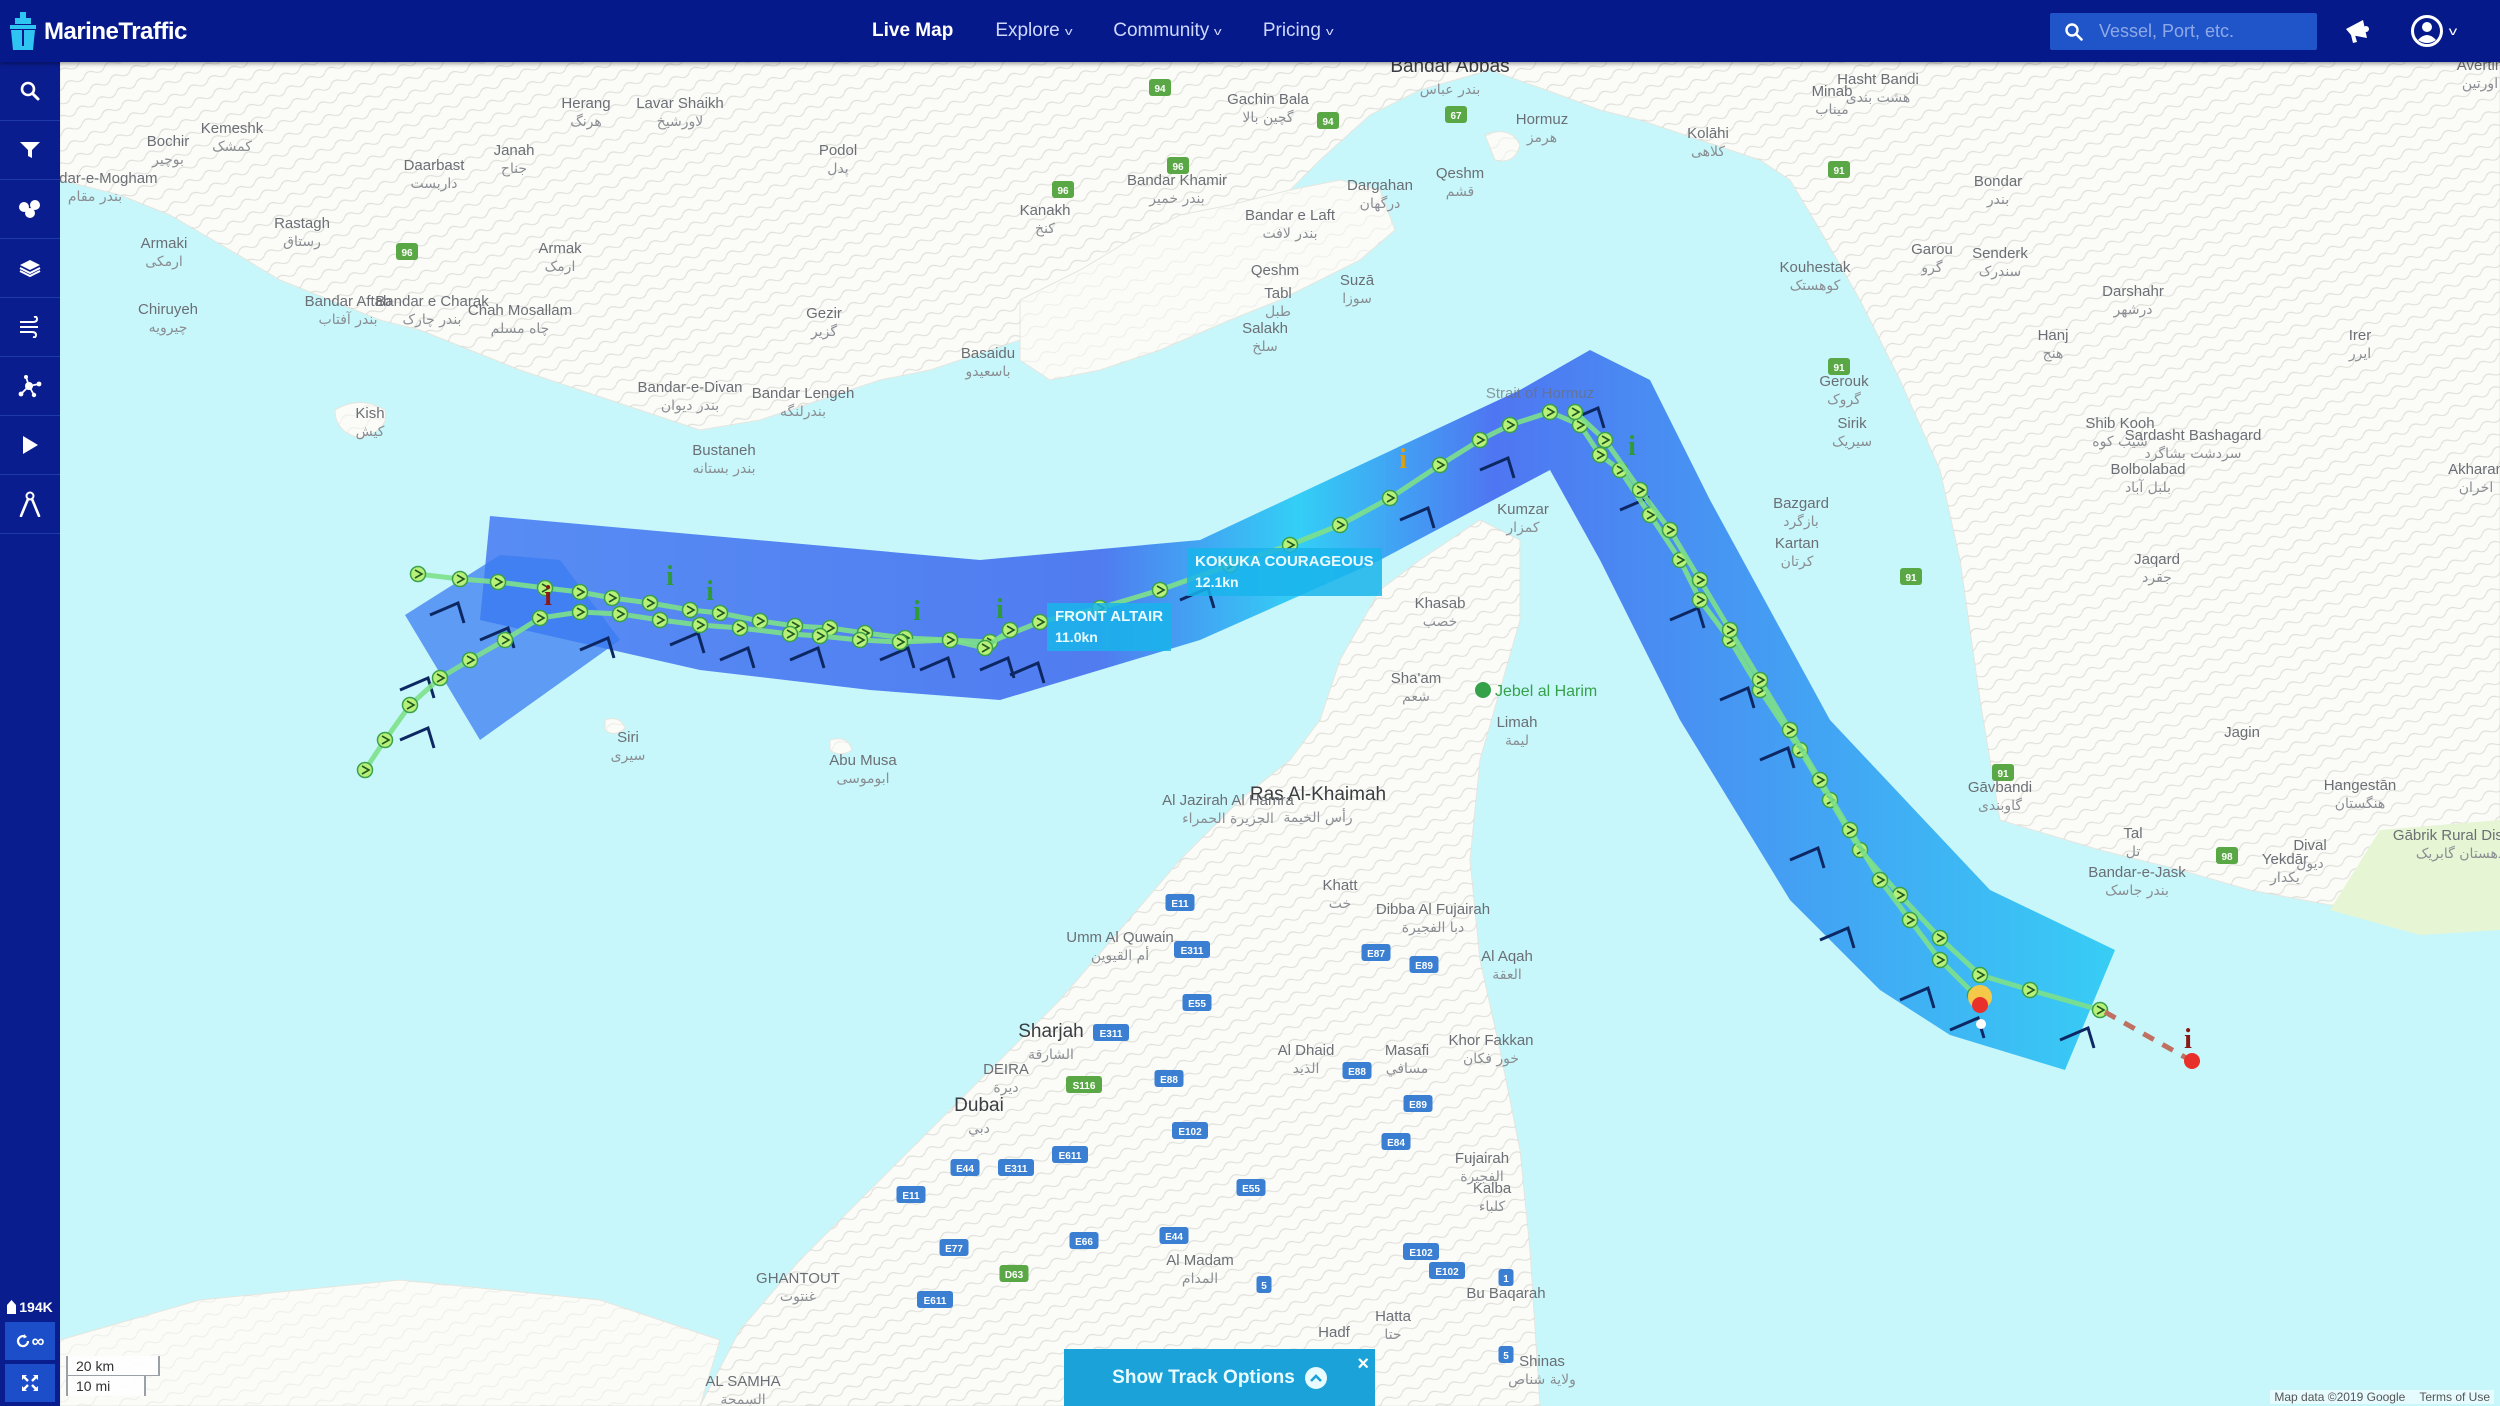 The height and width of the screenshot is (1406, 2500). What do you see at coordinates (164, 262) in the screenshot?
I see `place-name-arabic: ارمکی` at bounding box center [164, 262].